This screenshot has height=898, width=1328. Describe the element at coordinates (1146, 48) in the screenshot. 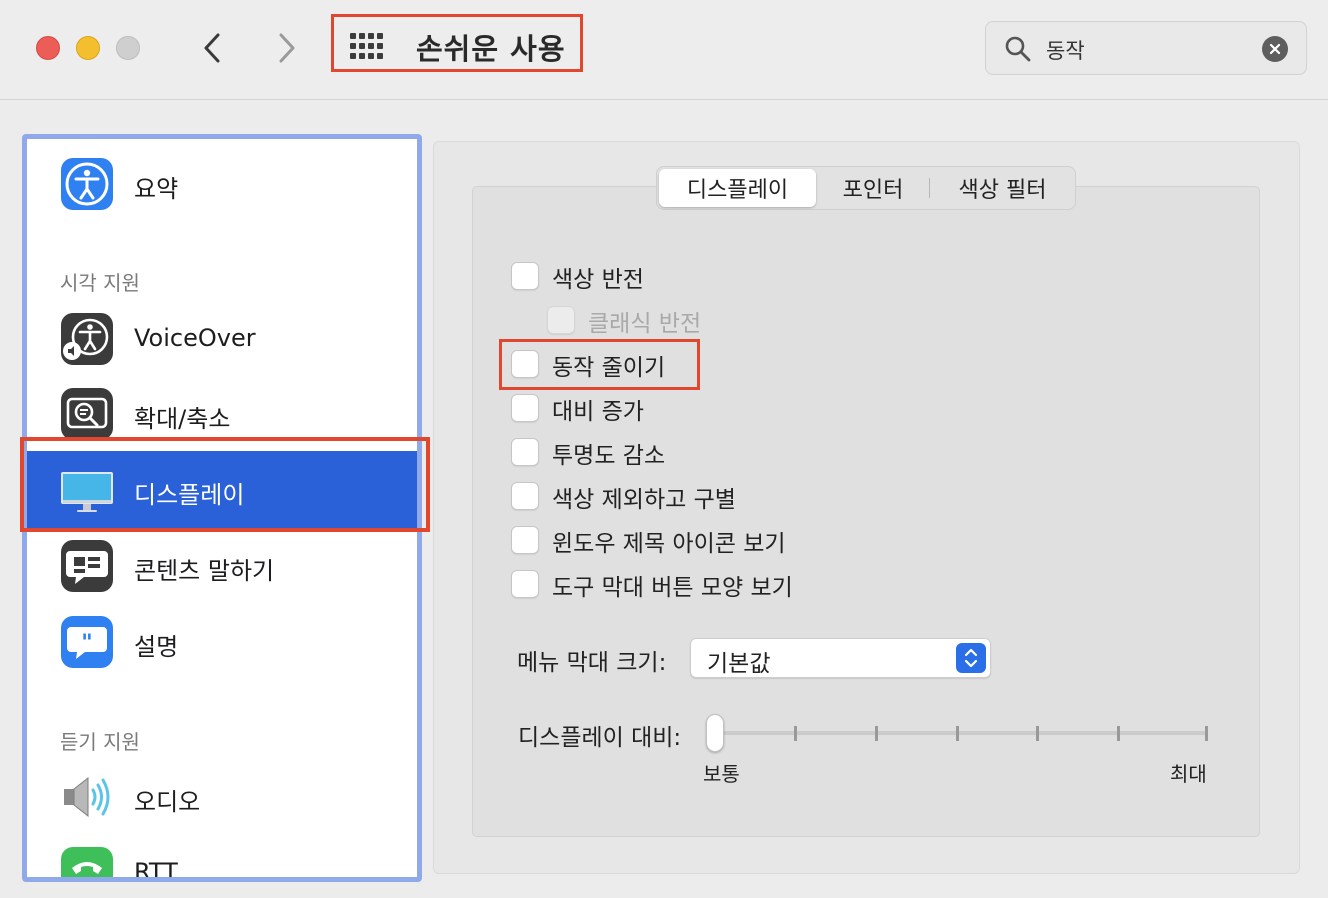

I see `search-field: 동작` at that location.